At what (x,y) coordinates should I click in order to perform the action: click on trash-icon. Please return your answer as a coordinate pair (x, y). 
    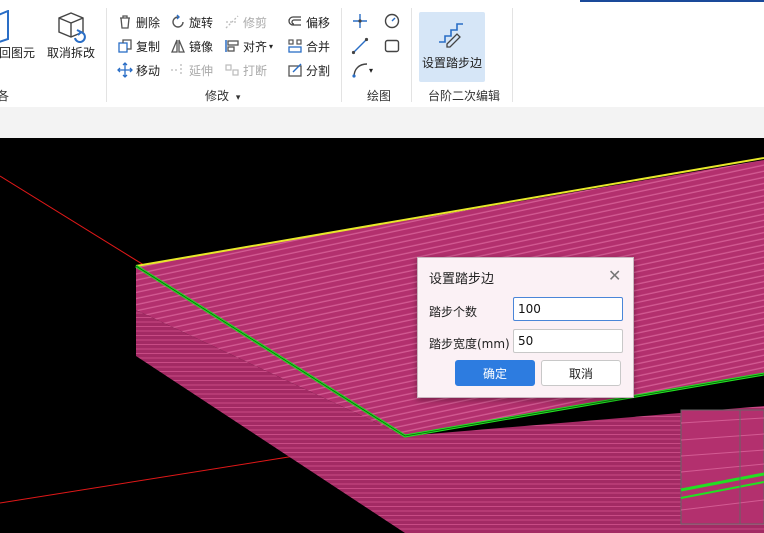
    Looking at the image, I should click on (125, 22).